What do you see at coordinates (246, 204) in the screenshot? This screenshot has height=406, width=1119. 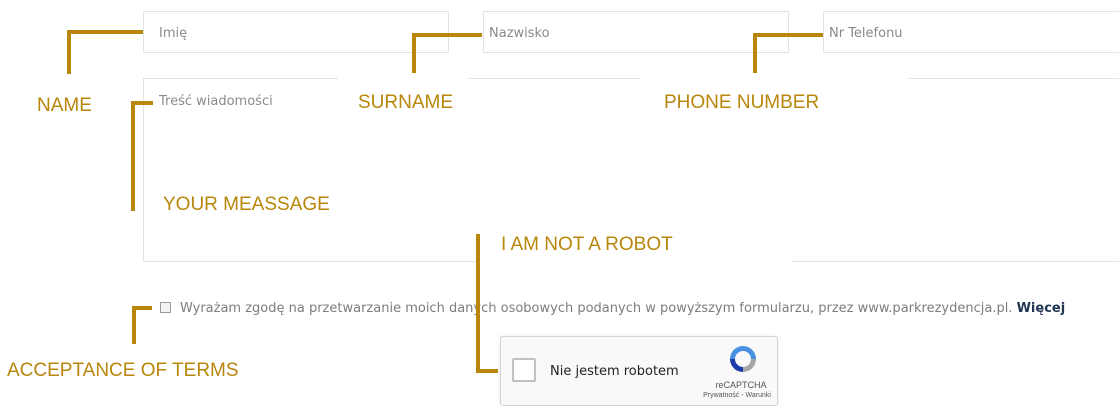 I see `annotation-message: YOUR MEASSAGE` at bounding box center [246, 204].